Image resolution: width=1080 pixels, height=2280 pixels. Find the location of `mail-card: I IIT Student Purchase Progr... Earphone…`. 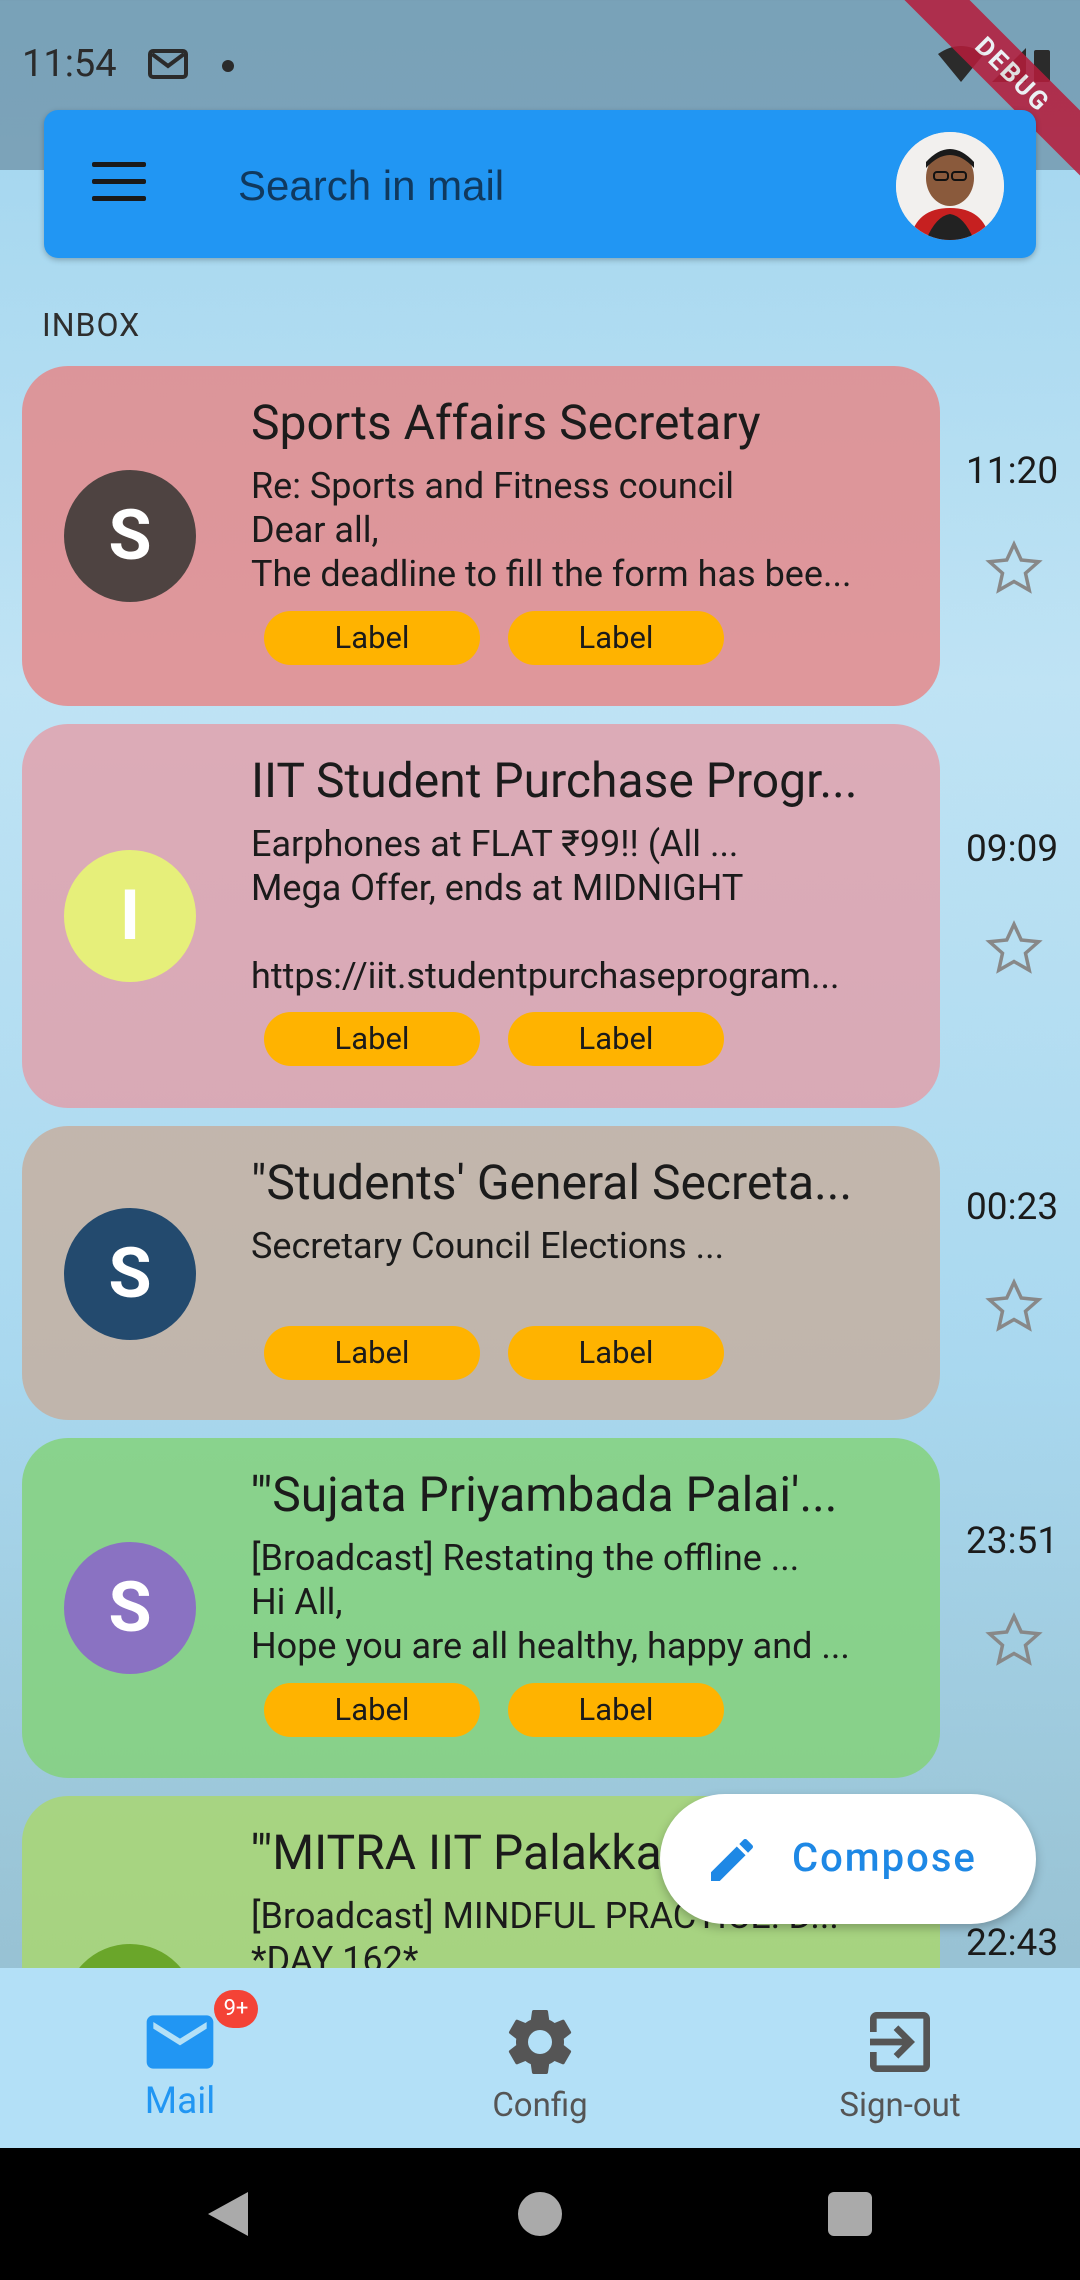

mail-card: I IIT Student Purchase Progr... Earphone… is located at coordinates (481, 916).